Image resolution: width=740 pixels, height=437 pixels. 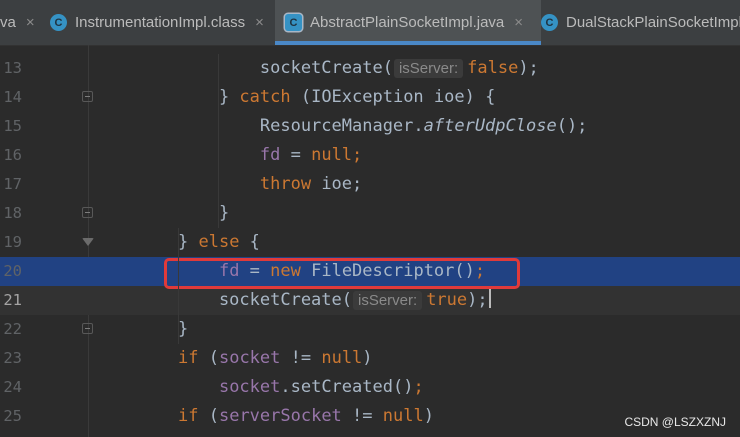 I want to click on code-line: 24 socket.setCreated();, so click(x=370, y=387).